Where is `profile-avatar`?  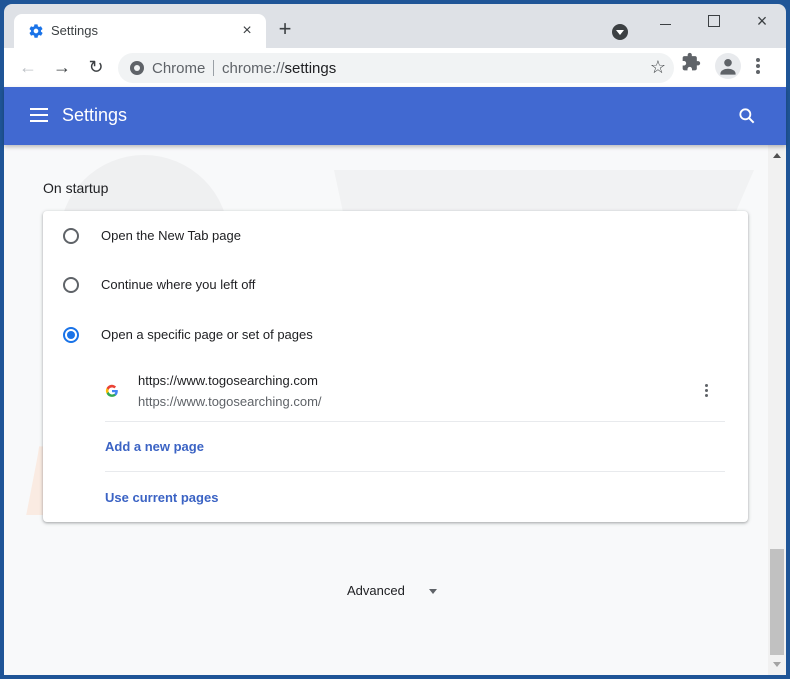
profile-avatar is located at coordinates (728, 66).